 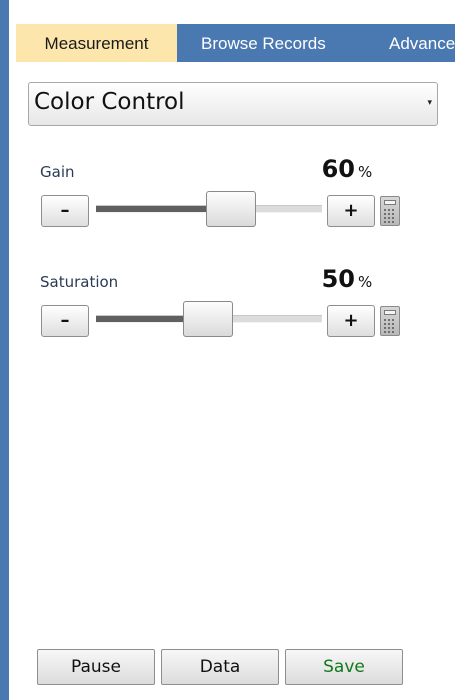 What do you see at coordinates (390, 321) in the screenshot?
I see `saturation-calculator-icon` at bounding box center [390, 321].